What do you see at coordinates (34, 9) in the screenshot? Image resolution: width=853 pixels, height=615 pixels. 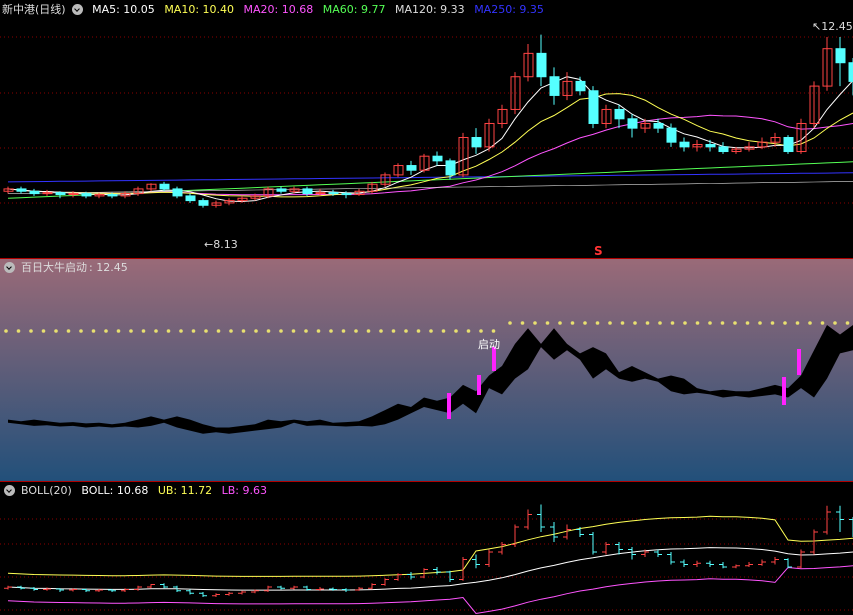 I see `stock-title: 新中港(日线)` at bounding box center [34, 9].